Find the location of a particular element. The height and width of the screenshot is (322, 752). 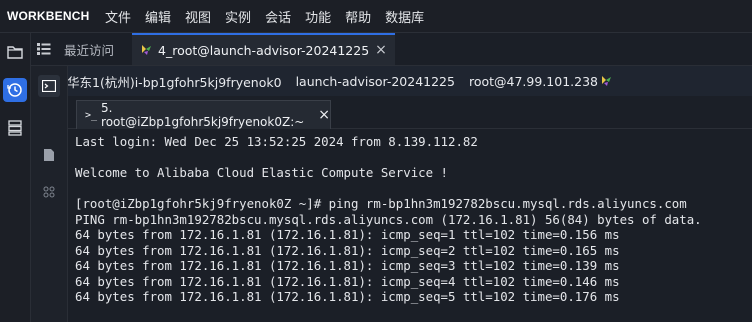

tab-recent-label: 最近访问 is located at coordinates (89, 50).